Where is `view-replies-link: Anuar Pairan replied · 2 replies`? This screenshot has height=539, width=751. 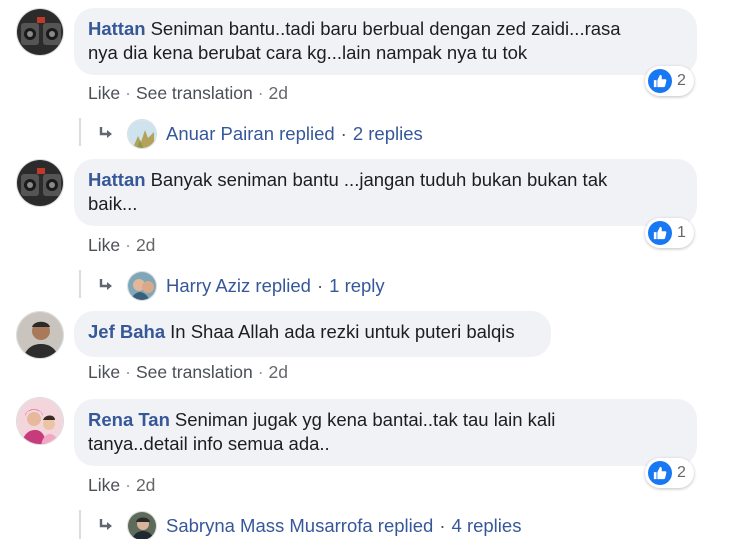
view-replies-link: Anuar Pairan replied · 2 replies is located at coordinates (259, 134).